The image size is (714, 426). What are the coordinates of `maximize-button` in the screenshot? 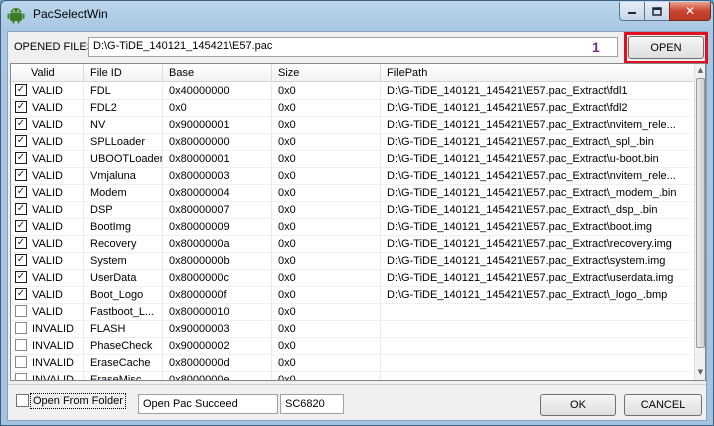 It's located at (657, 11).